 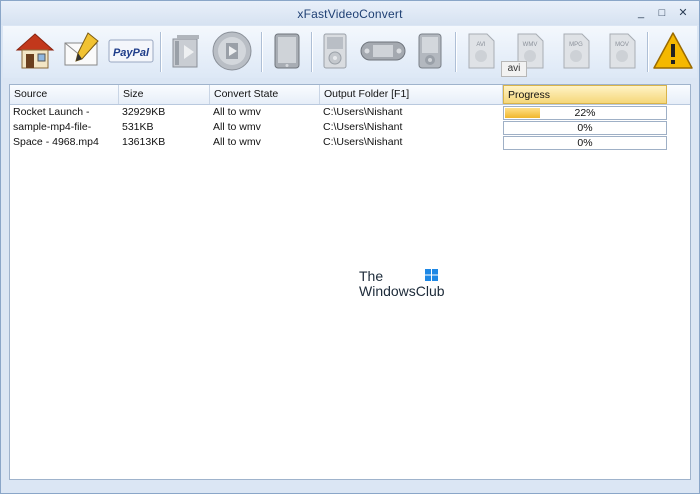 What do you see at coordinates (622, 45) in the screenshot?
I see `svg-text: MOV` at bounding box center [622, 45].